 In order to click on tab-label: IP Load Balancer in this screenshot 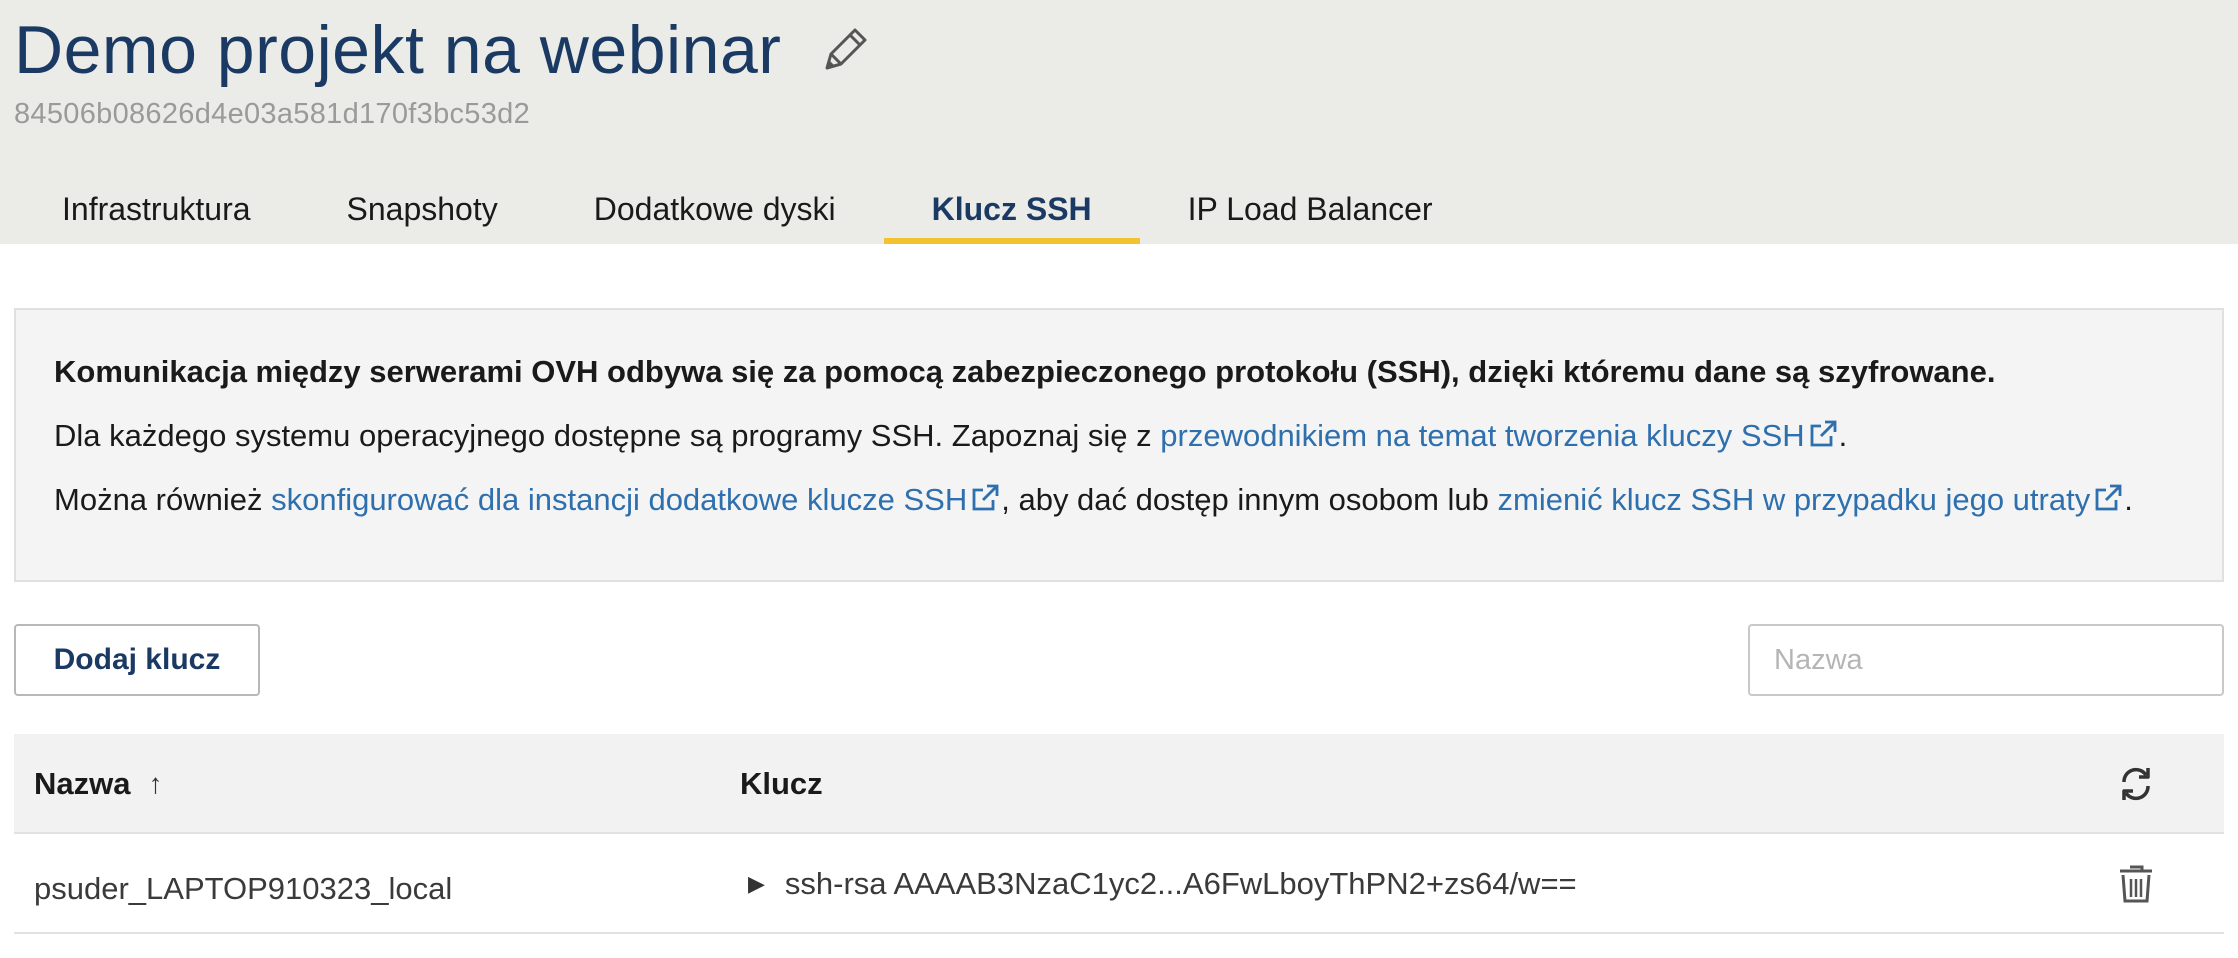, I will do `click(1310, 208)`.